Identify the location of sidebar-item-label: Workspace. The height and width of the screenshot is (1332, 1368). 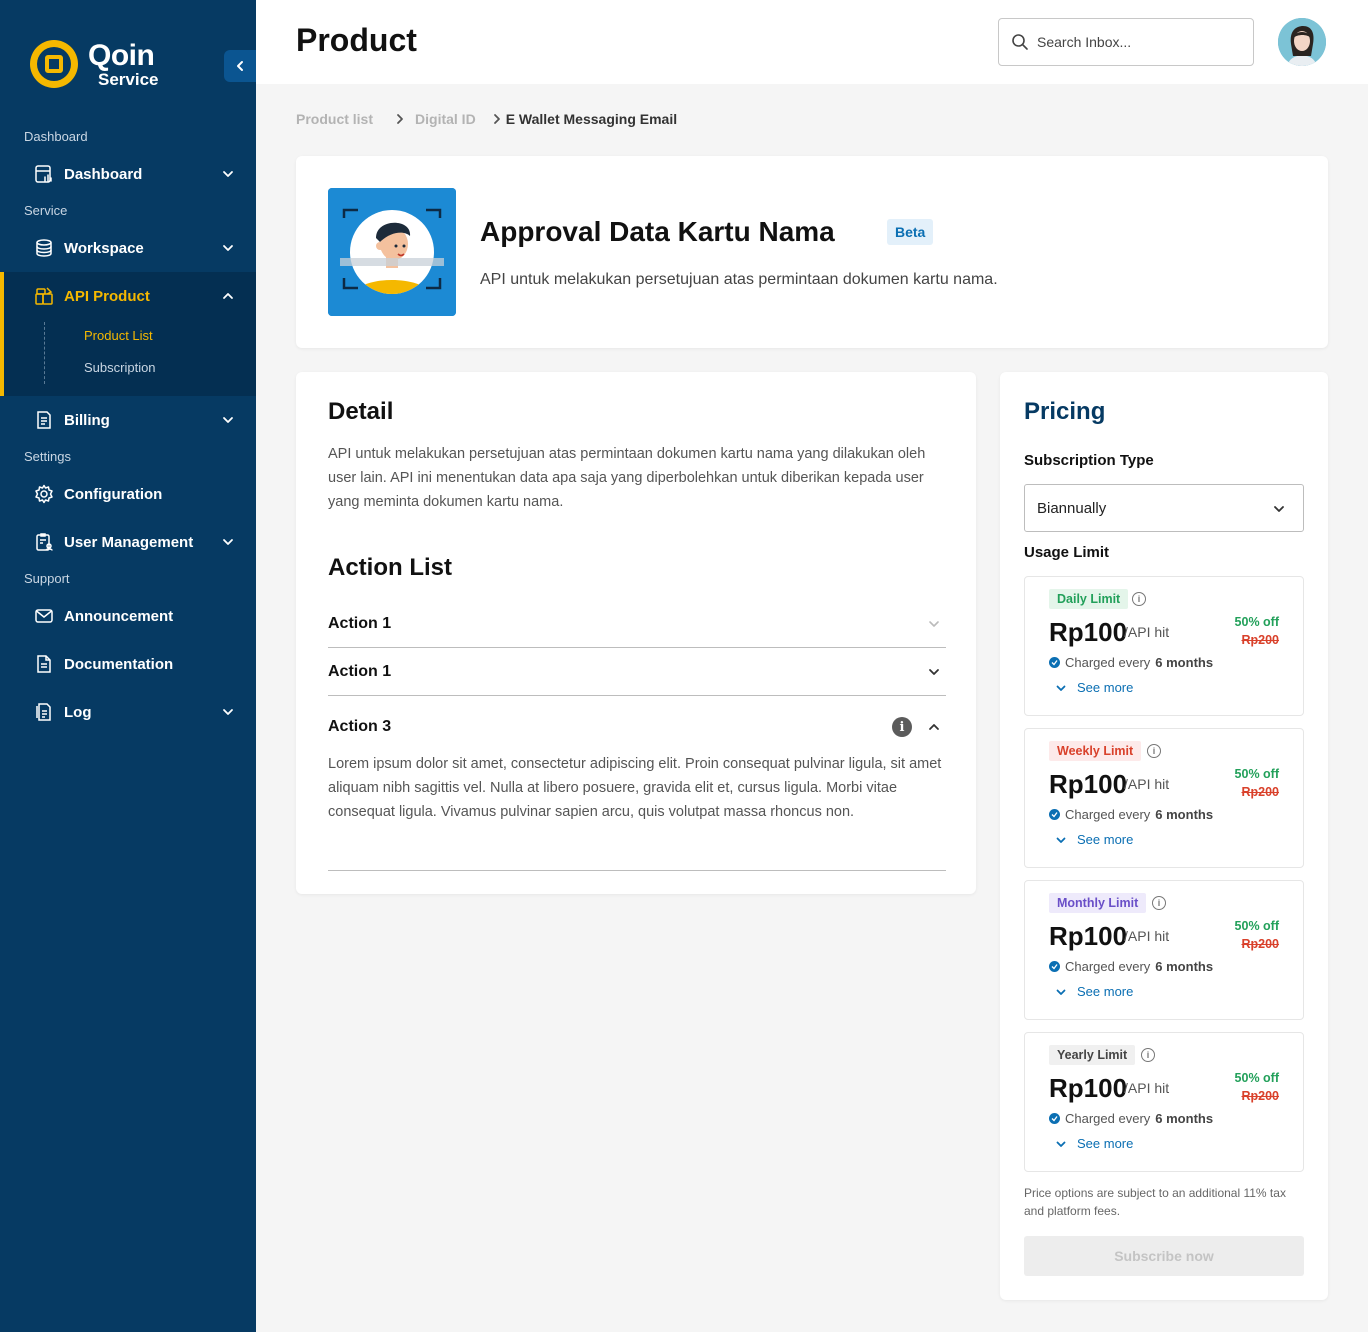
(104, 248).